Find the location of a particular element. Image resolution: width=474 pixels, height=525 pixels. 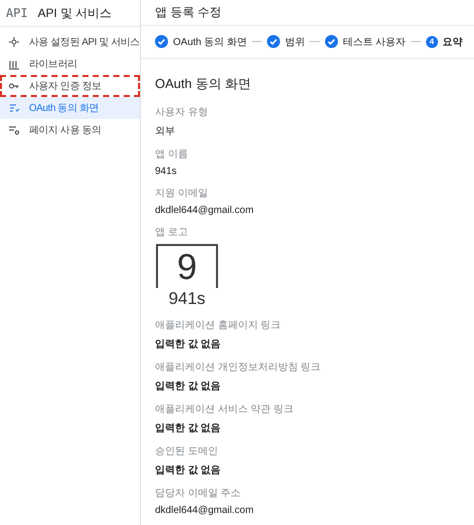

field-label: 애플리케이션 서비스 약관 링크 is located at coordinates (224, 409).